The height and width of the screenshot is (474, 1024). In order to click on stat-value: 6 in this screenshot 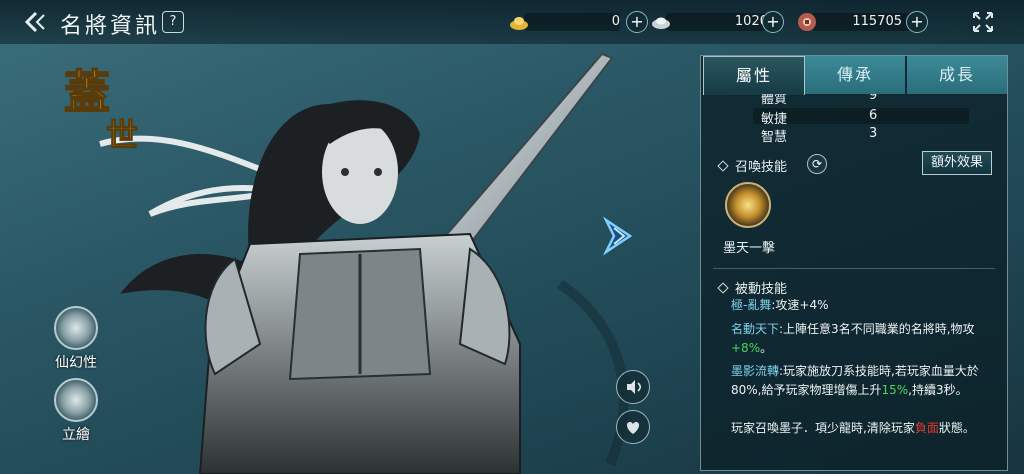, I will do `click(873, 115)`.